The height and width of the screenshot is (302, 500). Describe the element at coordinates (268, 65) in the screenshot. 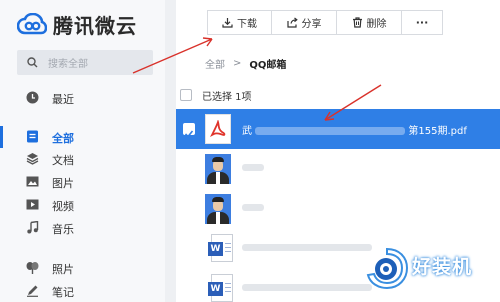

I see `breadcrumb-current: QQ邮箱` at that location.